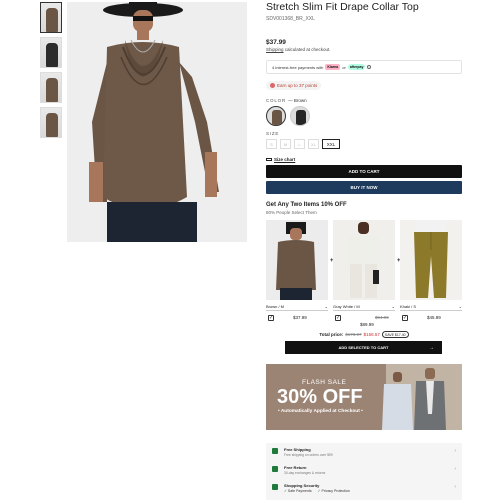  I want to click on flash-sale-percent: 30% OFF, so click(320, 397).